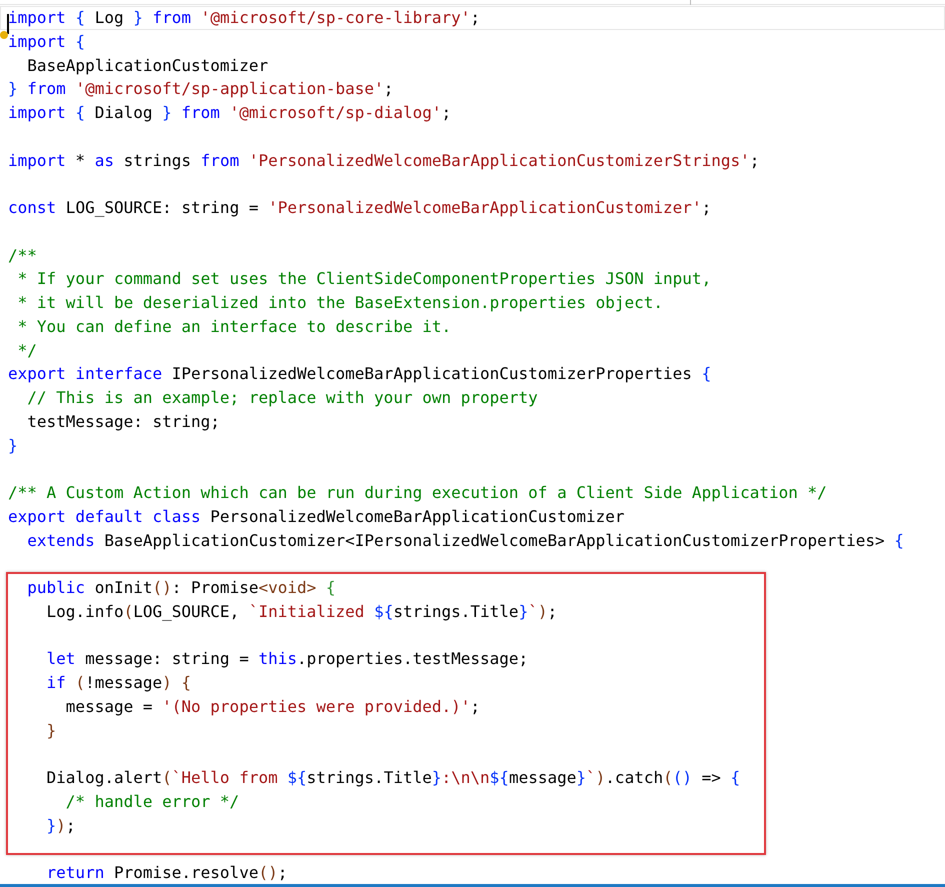  What do you see at coordinates (282, 398) in the screenshot?
I see `code-line: // This is an example; replace with your own property` at bounding box center [282, 398].